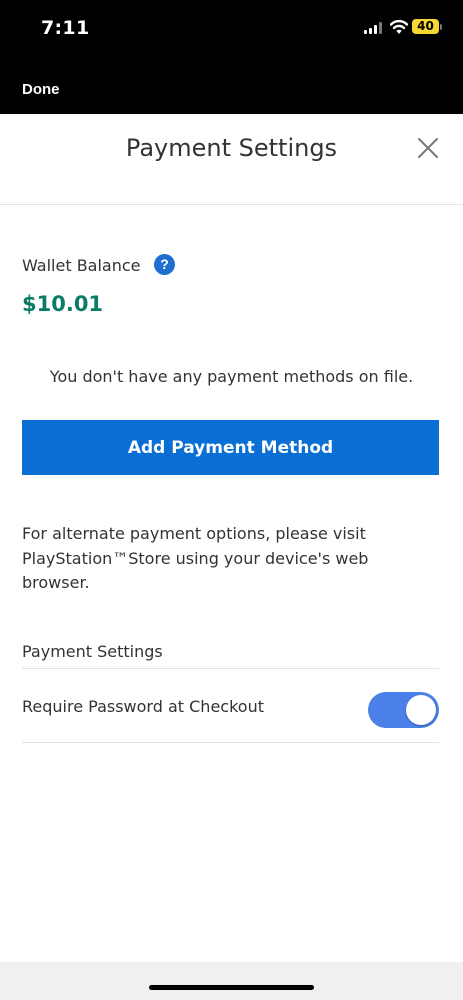 Image resolution: width=463 pixels, height=1000 pixels. Describe the element at coordinates (81, 265) in the screenshot. I see `wallet-balance-label: Wallet Balance` at that location.